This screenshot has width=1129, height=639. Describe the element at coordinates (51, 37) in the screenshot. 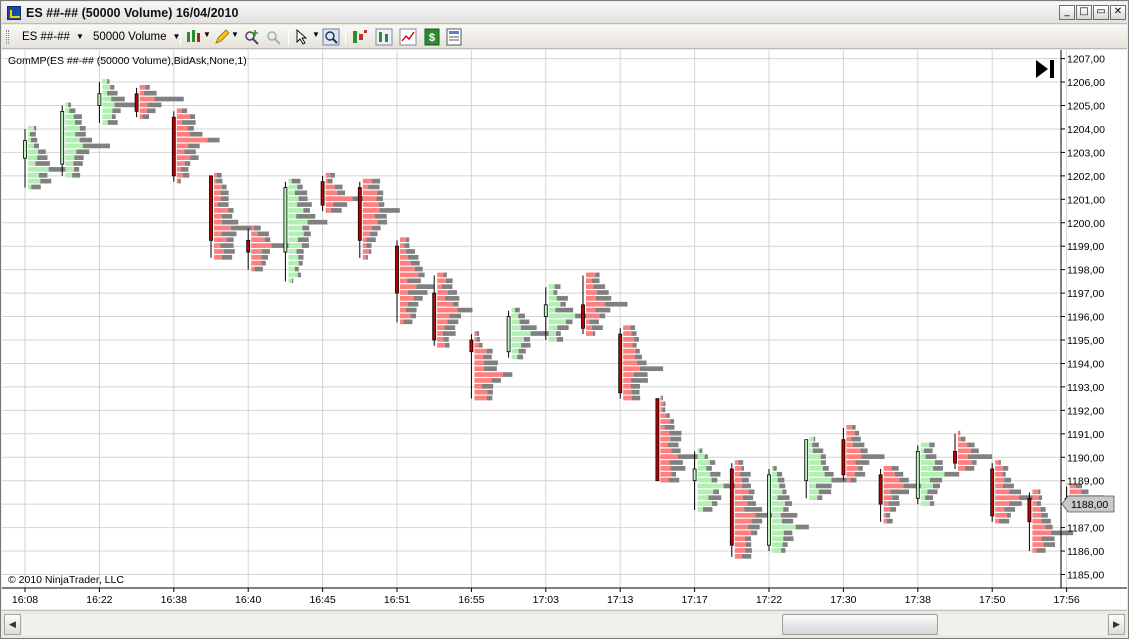

I see `instrument-selector: ES ##-## ▼` at that location.